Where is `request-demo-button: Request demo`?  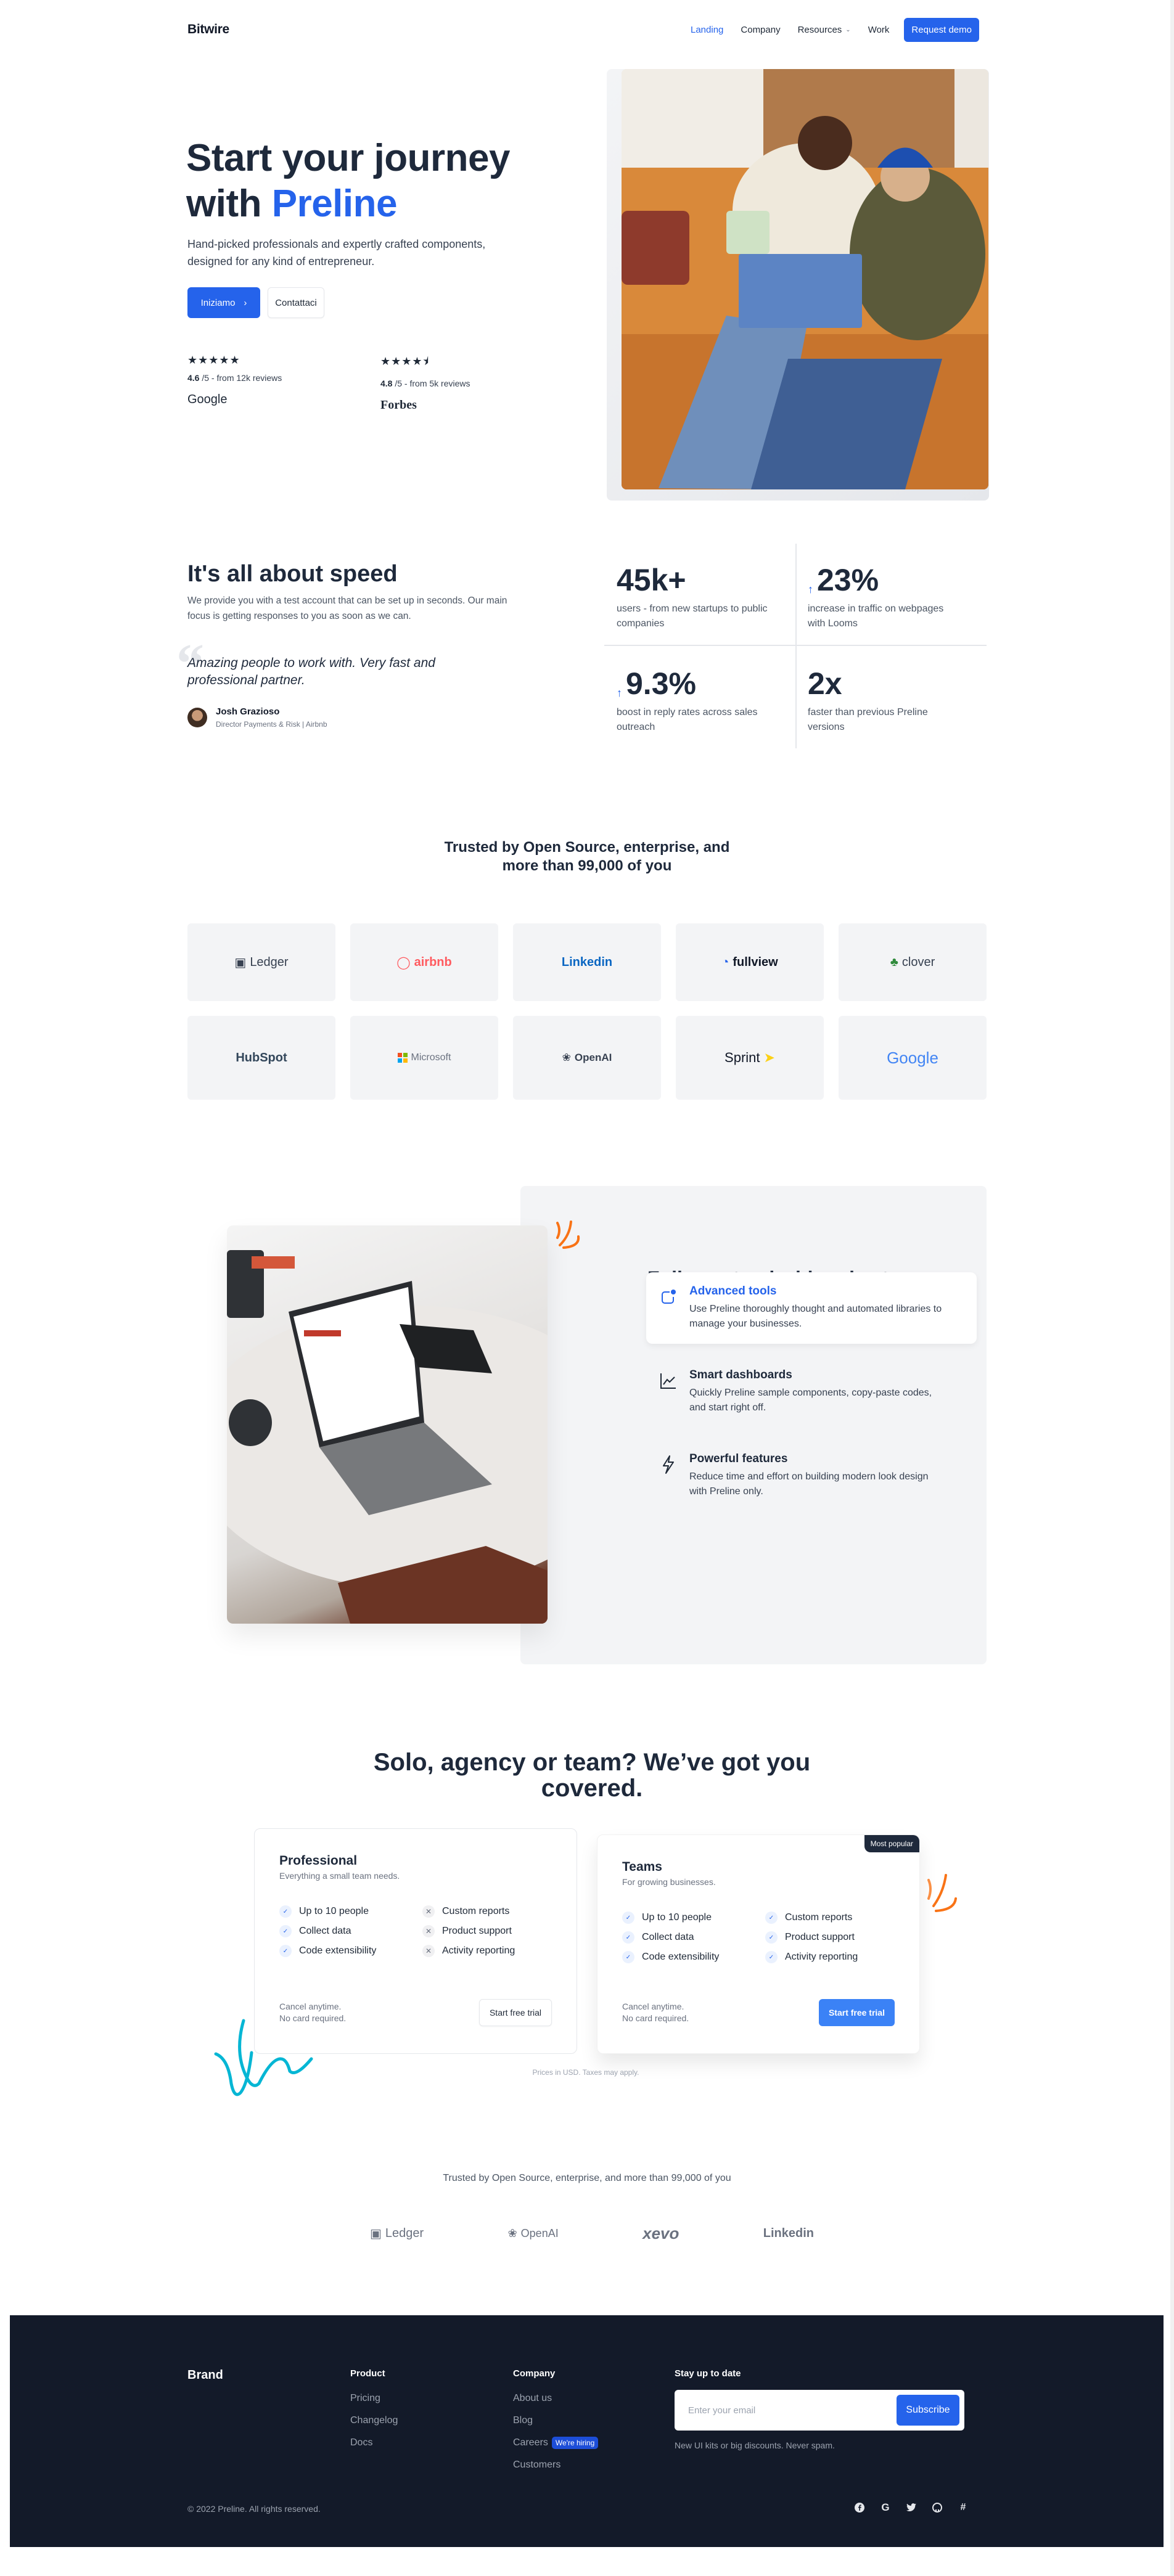 request-demo-button: Request demo is located at coordinates (941, 29).